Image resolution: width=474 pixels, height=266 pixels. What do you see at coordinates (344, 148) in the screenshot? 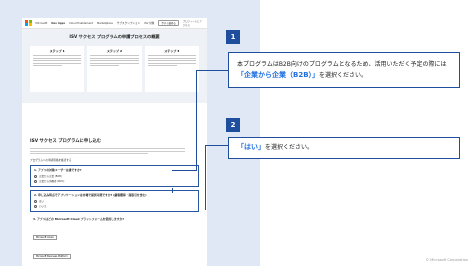
I see `callout-box-2: 「はい」を選択ください。` at bounding box center [344, 148].